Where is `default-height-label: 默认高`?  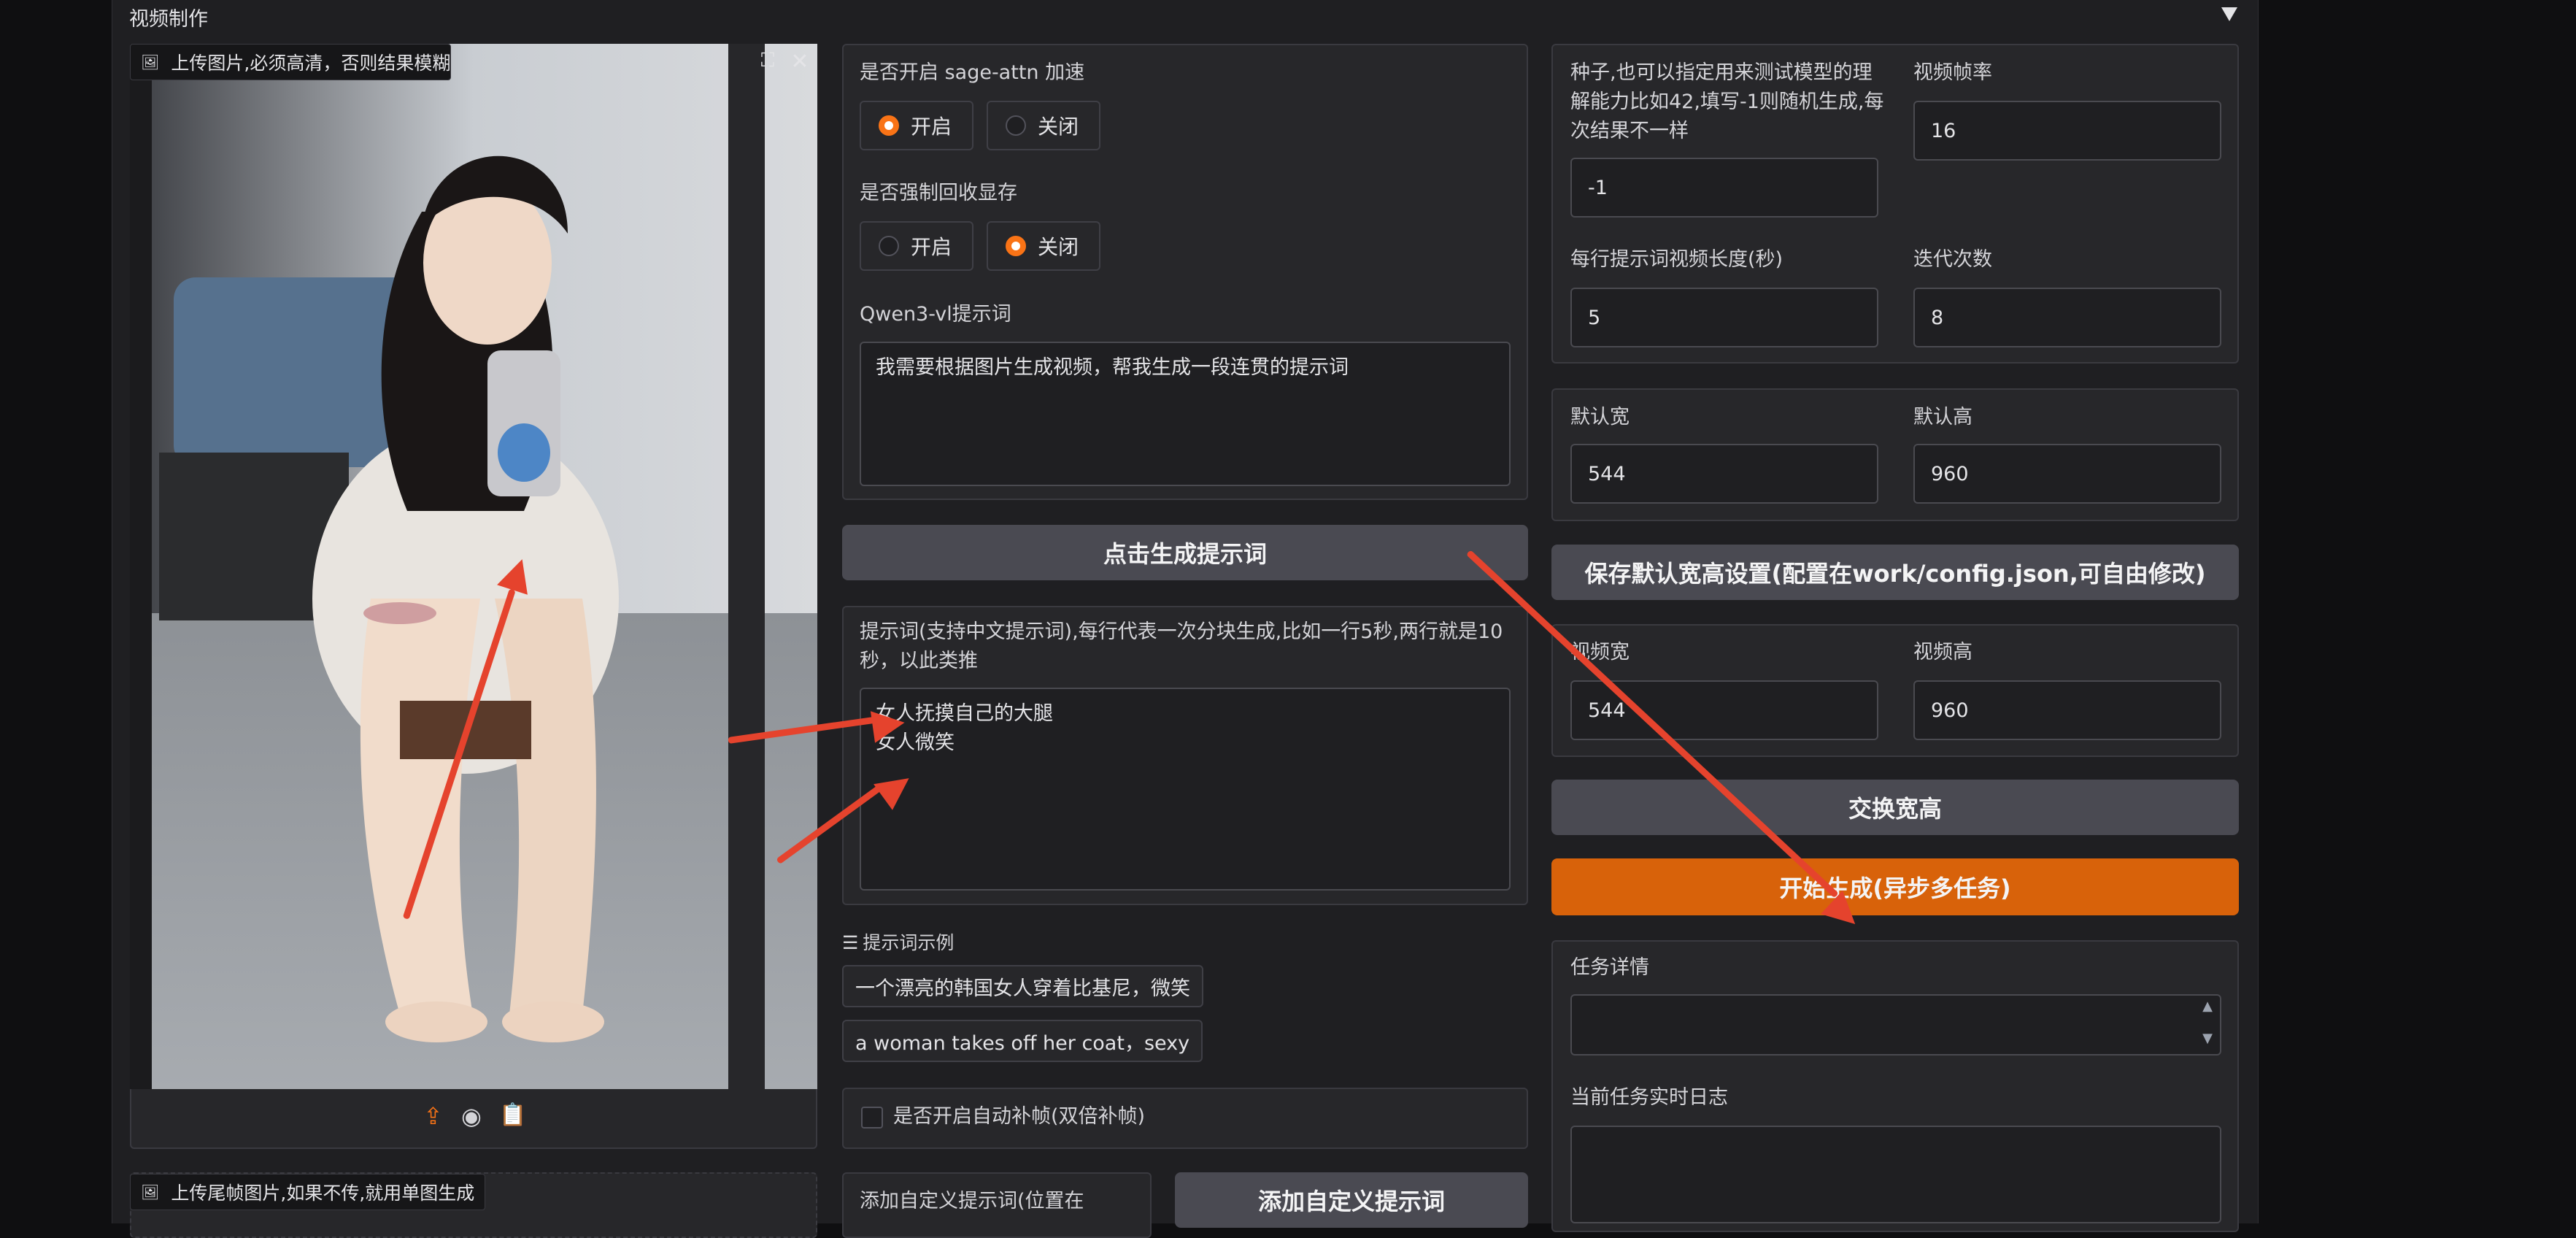
default-height-label: 默认高 is located at coordinates (1943, 417).